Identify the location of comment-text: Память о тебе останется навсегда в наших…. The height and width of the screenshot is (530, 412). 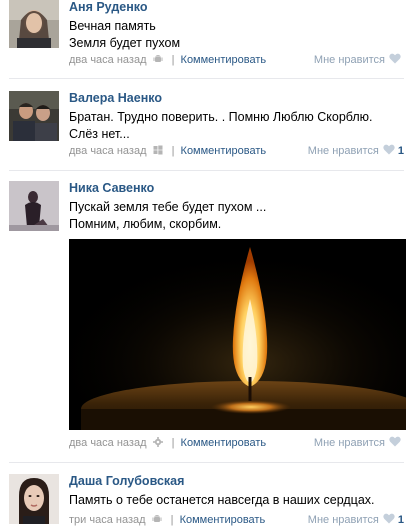
(236, 500).